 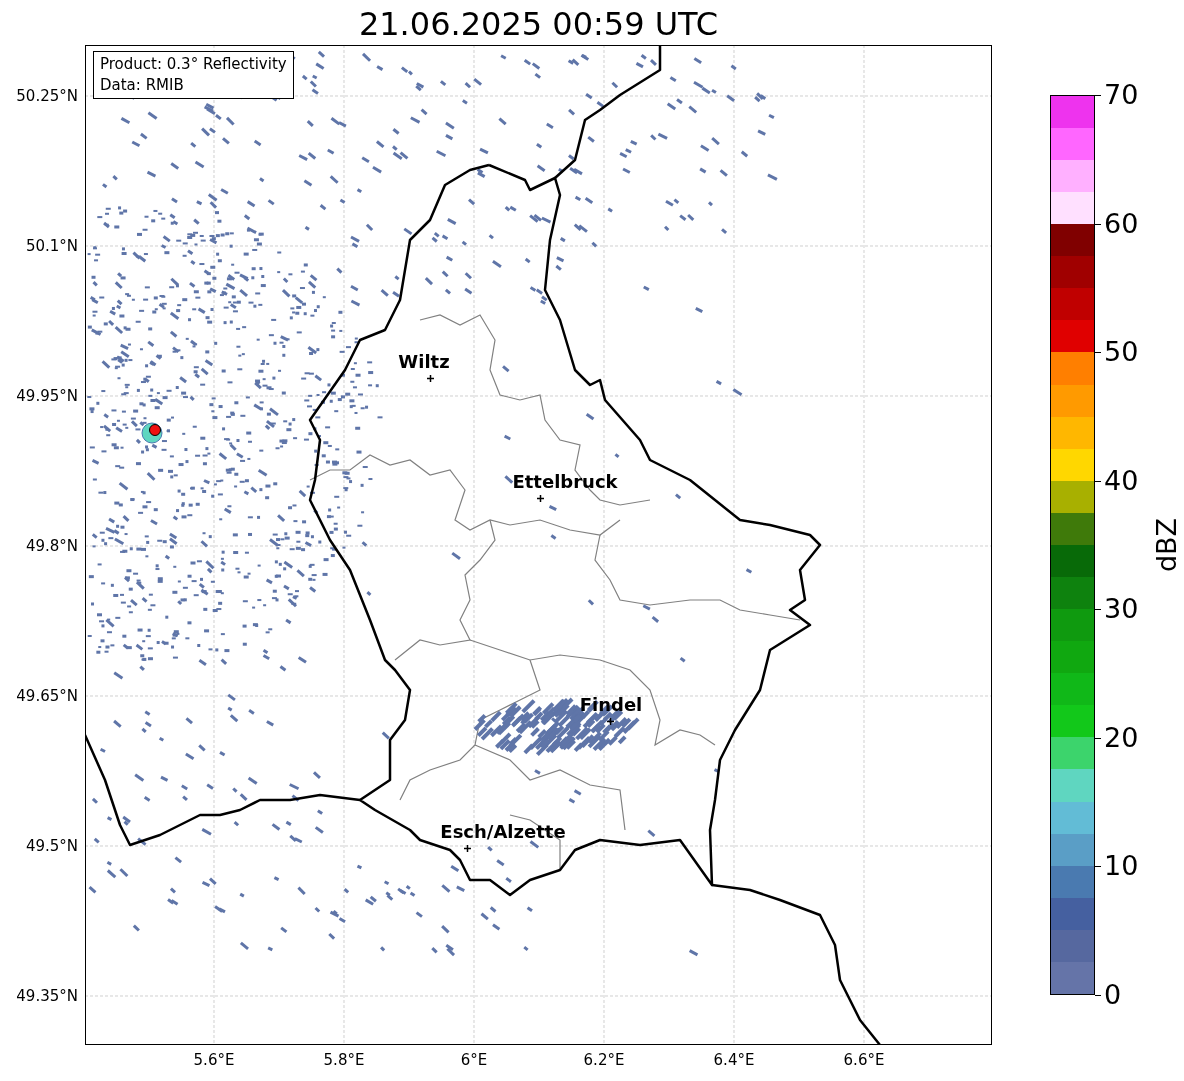 I want to click on longitude-label: 6.2°E, so click(x=604, y=1060).